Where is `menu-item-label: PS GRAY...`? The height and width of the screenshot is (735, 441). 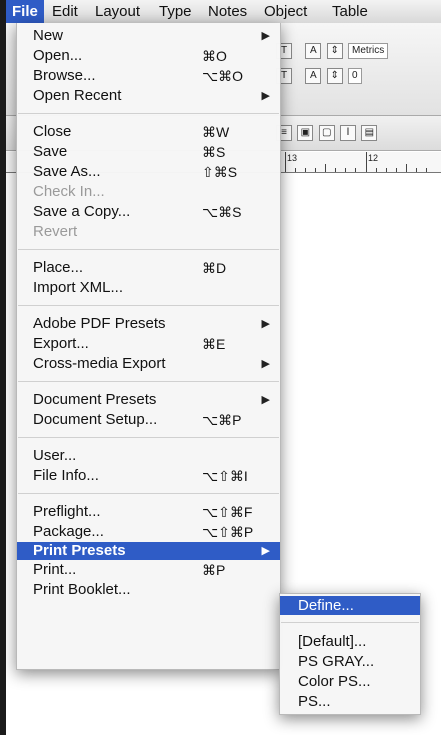 menu-item-label: PS GRAY... is located at coordinates (336, 661).